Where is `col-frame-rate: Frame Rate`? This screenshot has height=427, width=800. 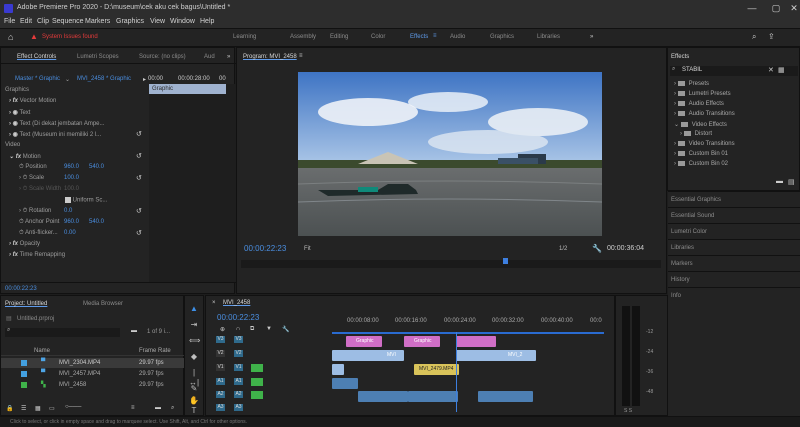 col-frame-rate: Frame Rate is located at coordinates (155, 351).